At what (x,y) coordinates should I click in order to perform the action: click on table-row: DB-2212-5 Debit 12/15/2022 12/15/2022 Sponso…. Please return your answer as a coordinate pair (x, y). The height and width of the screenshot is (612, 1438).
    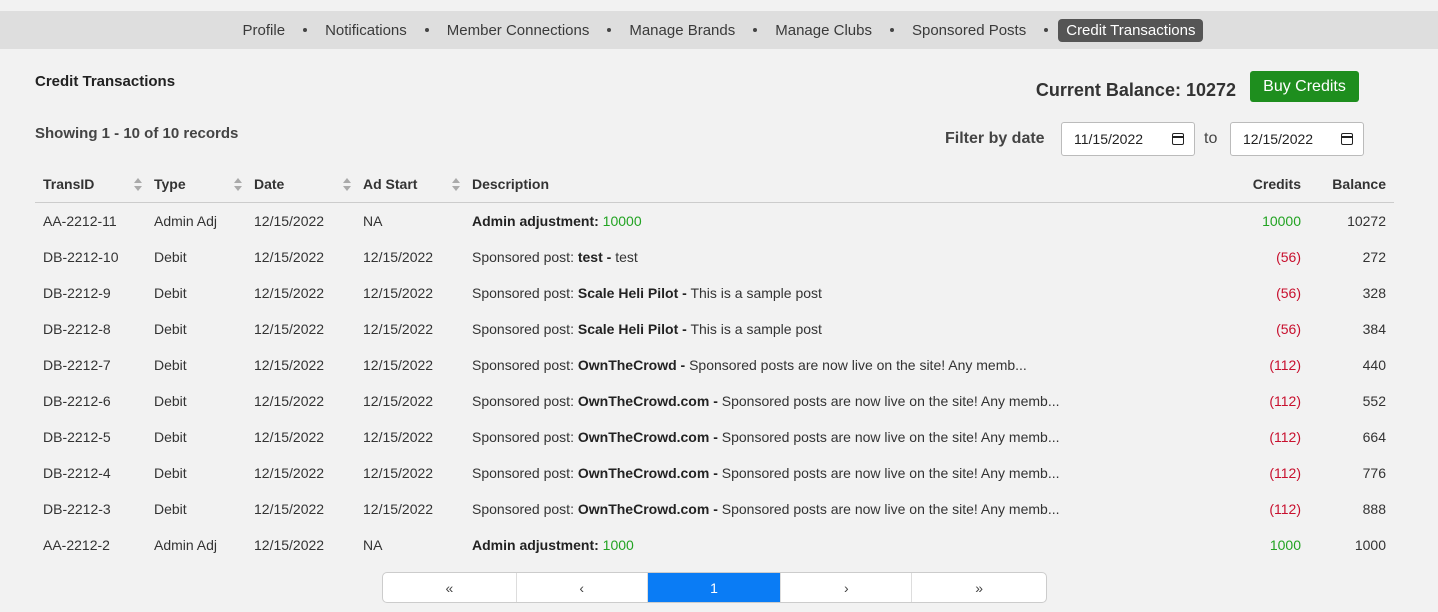
    Looking at the image, I should click on (714, 437).